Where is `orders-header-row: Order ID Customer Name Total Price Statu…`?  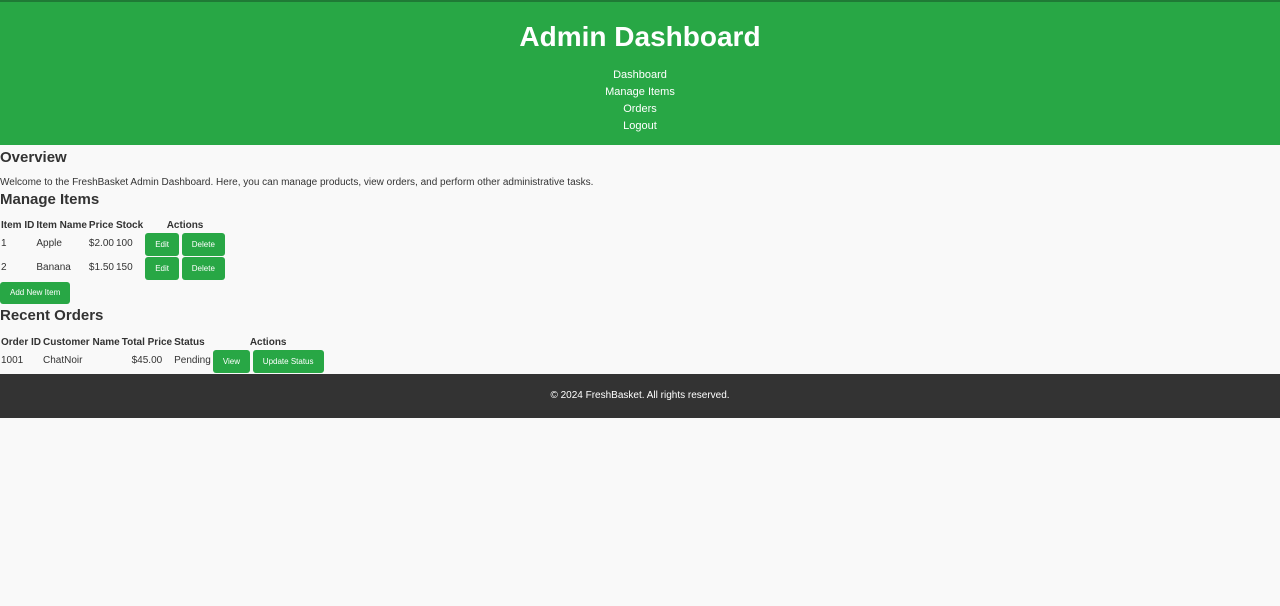 orders-header-row: Order ID Customer Name Total Price Statu… is located at coordinates (162, 343).